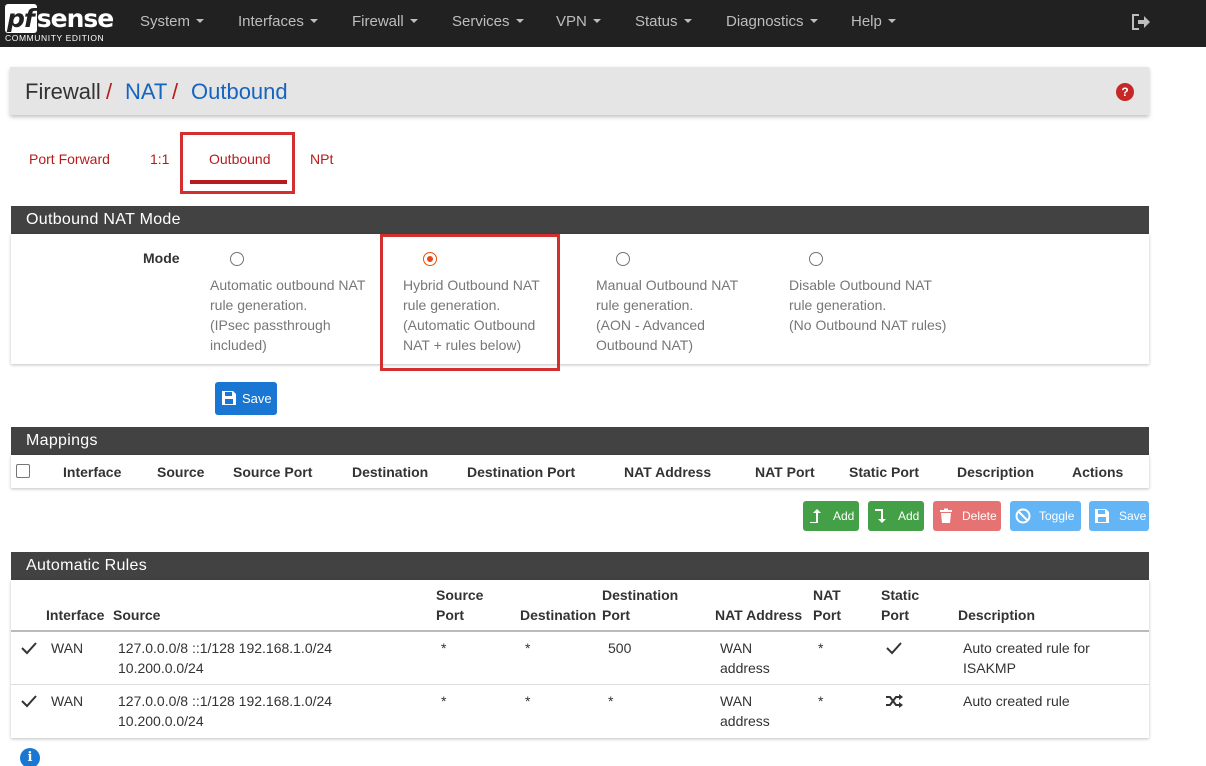 Image resolution: width=1206 pixels, height=766 pixels. Describe the element at coordinates (873, 21) in the screenshot. I see `nav-help: Help` at that location.